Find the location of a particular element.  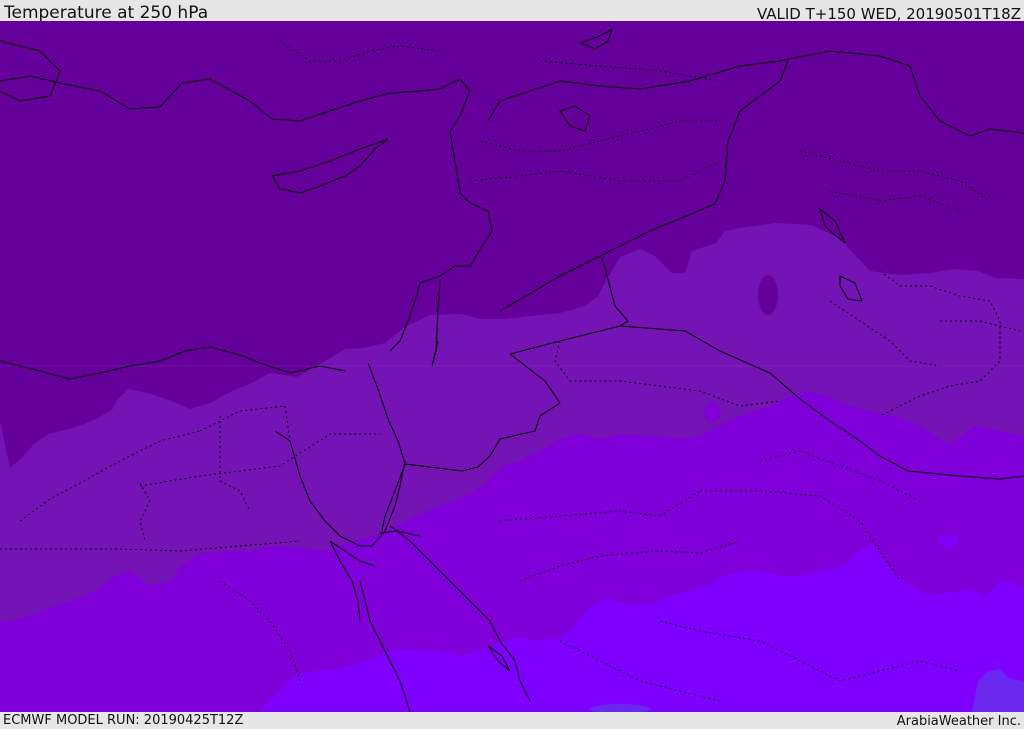

warm-spot-east is located at coordinates (948, 541).